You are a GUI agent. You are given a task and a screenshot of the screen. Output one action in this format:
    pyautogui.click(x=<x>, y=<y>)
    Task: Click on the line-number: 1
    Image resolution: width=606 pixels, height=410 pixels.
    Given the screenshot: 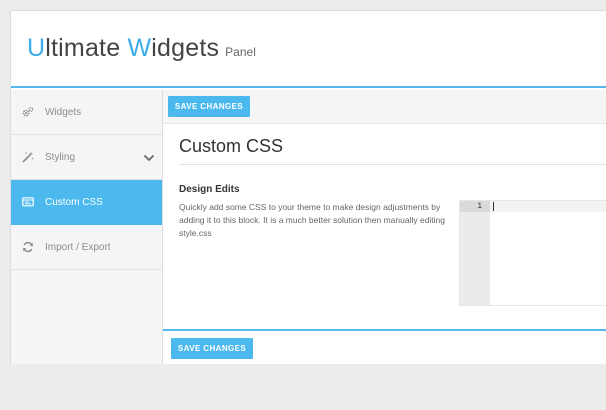 What is the action you would take?
    pyautogui.click(x=475, y=206)
    